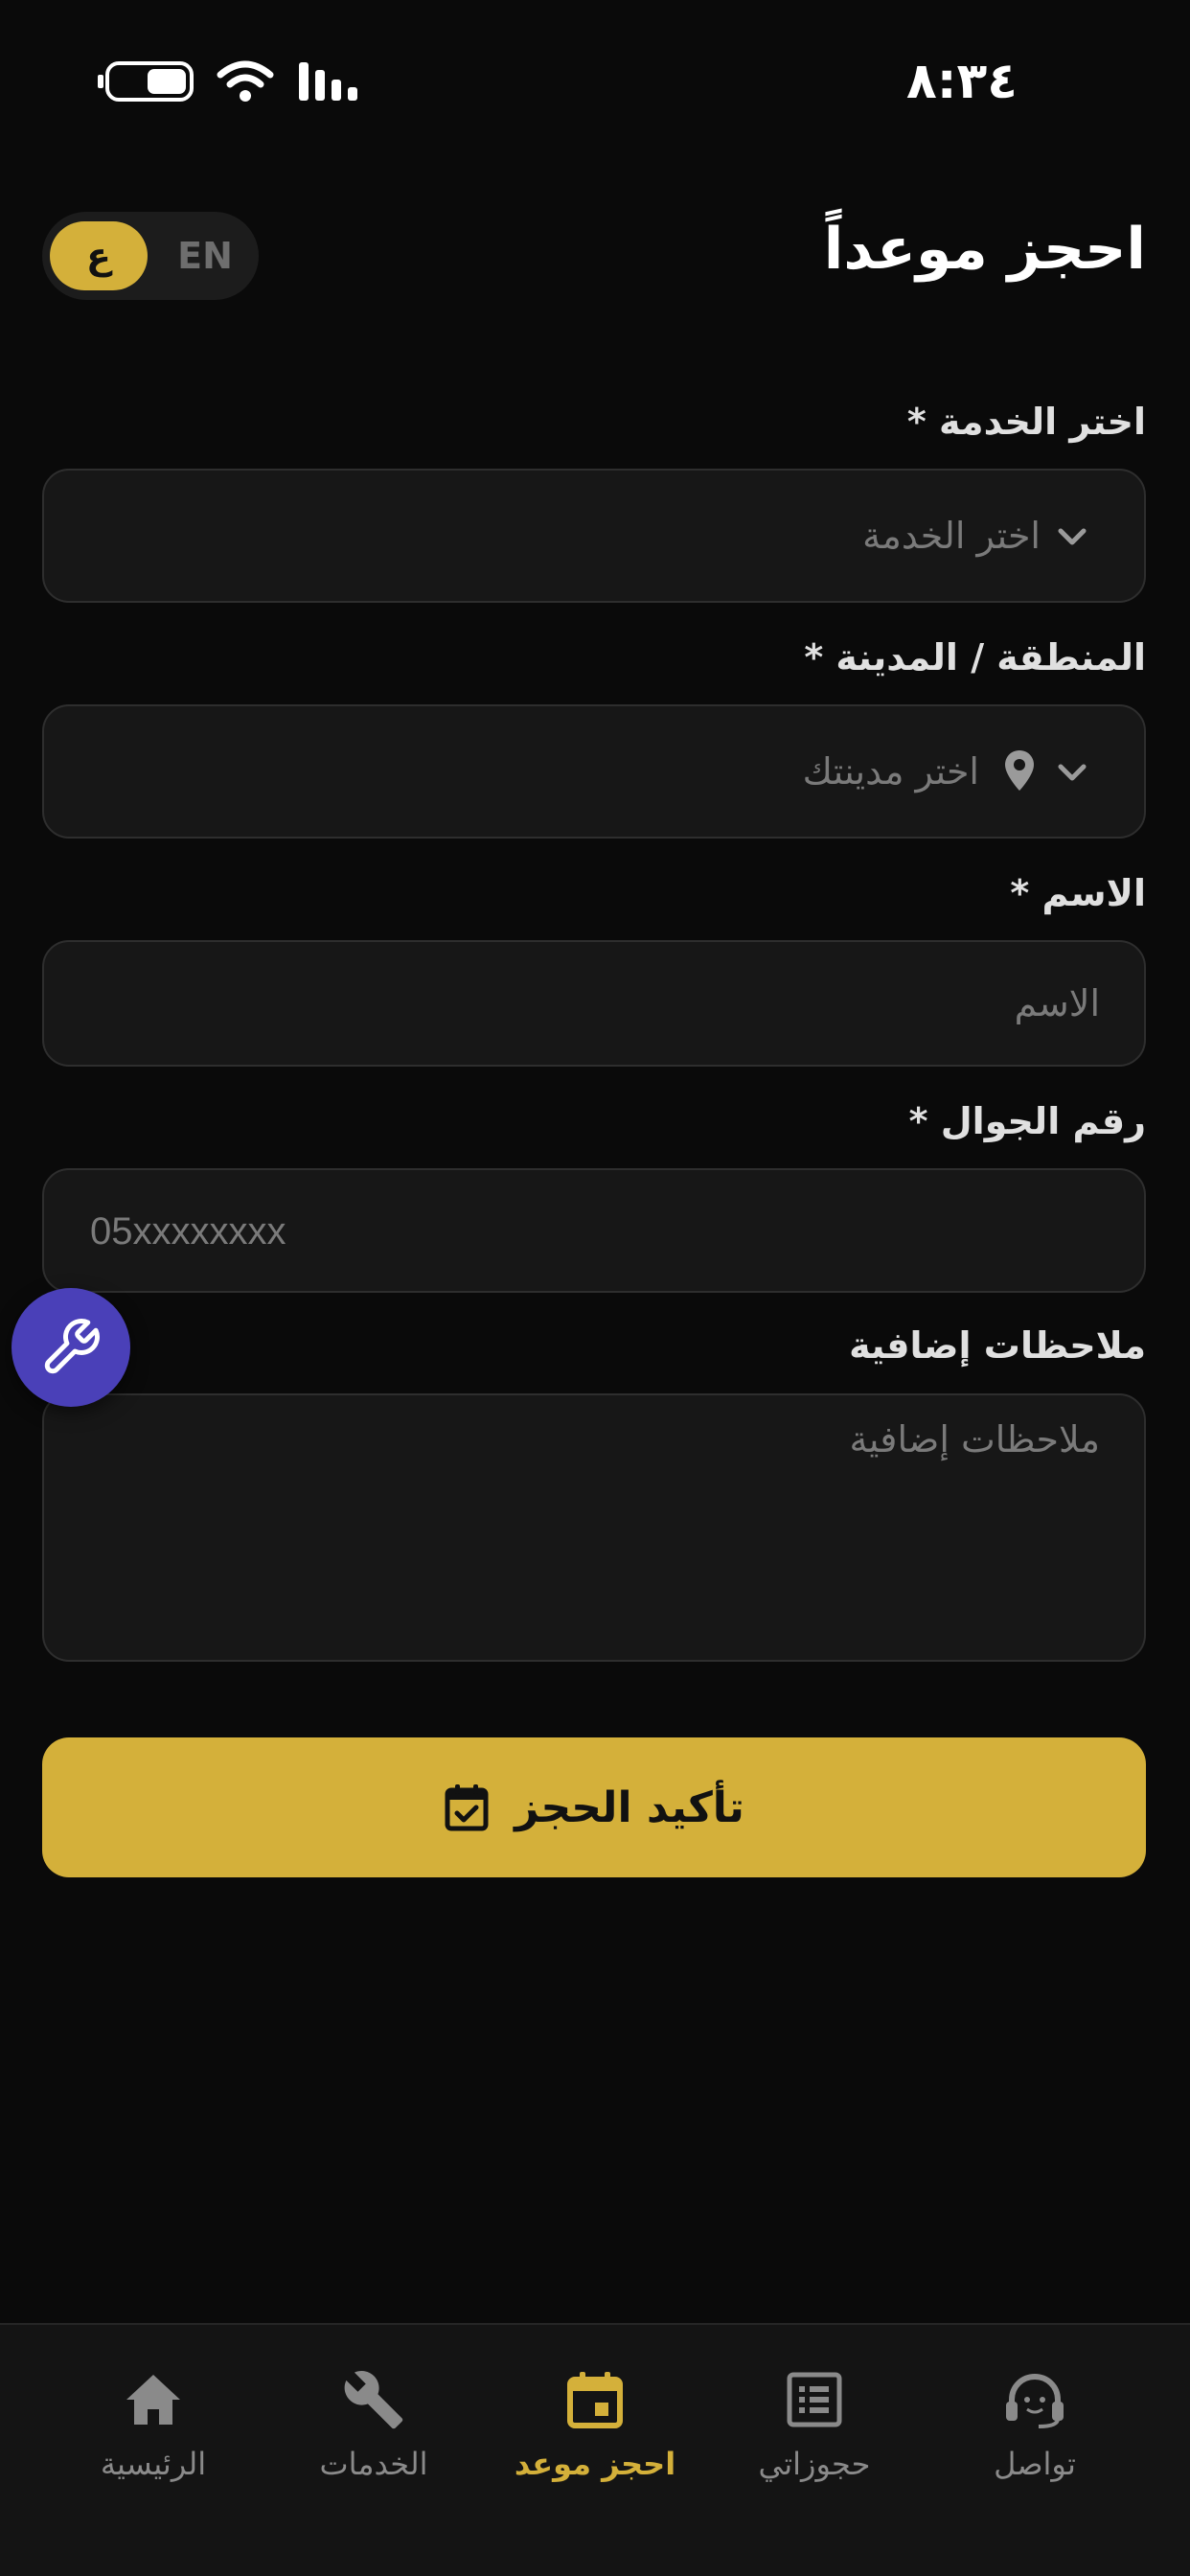 The image size is (1190, 2576). What do you see at coordinates (374, 2464) in the screenshot?
I see `nav-label-services: الخدمات` at bounding box center [374, 2464].